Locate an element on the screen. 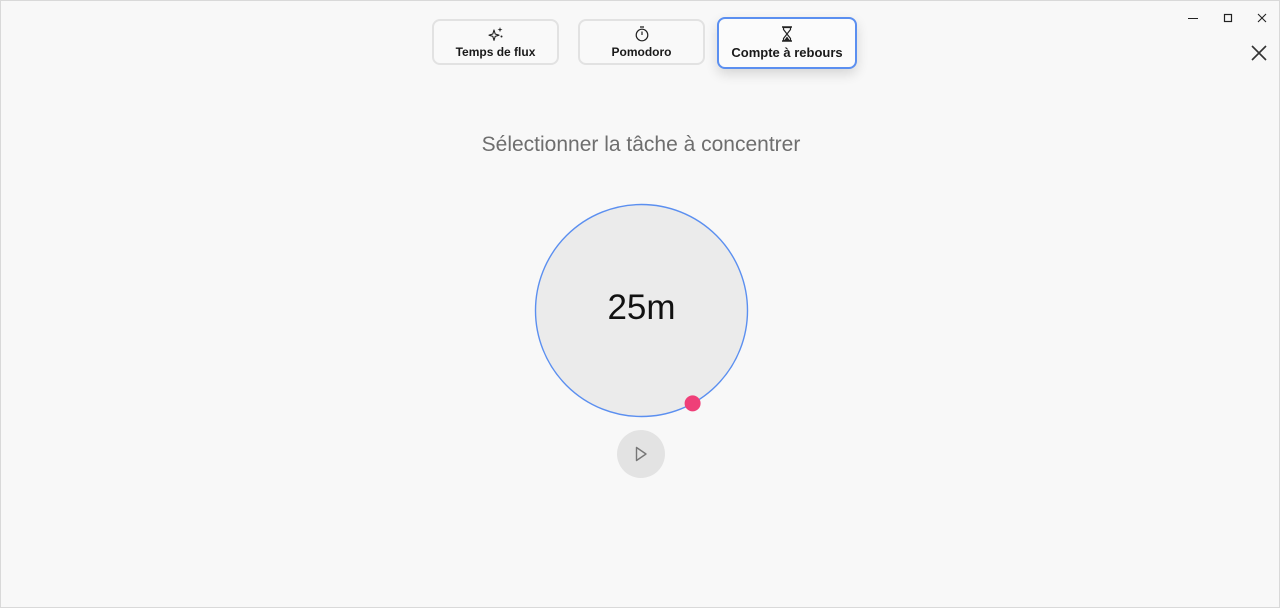 The height and width of the screenshot is (608, 1280). tab-flow-time: Temps de flux is located at coordinates (495, 42).